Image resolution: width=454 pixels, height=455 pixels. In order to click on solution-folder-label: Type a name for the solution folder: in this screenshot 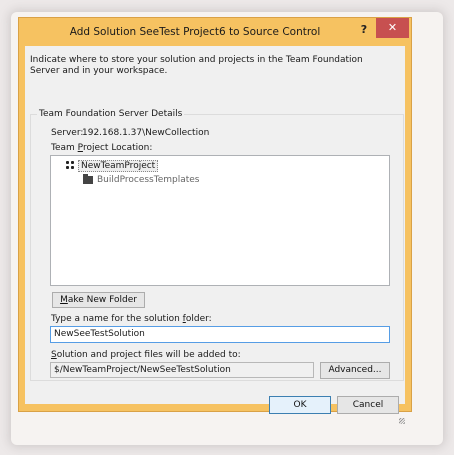, I will do `click(131, 319)`.